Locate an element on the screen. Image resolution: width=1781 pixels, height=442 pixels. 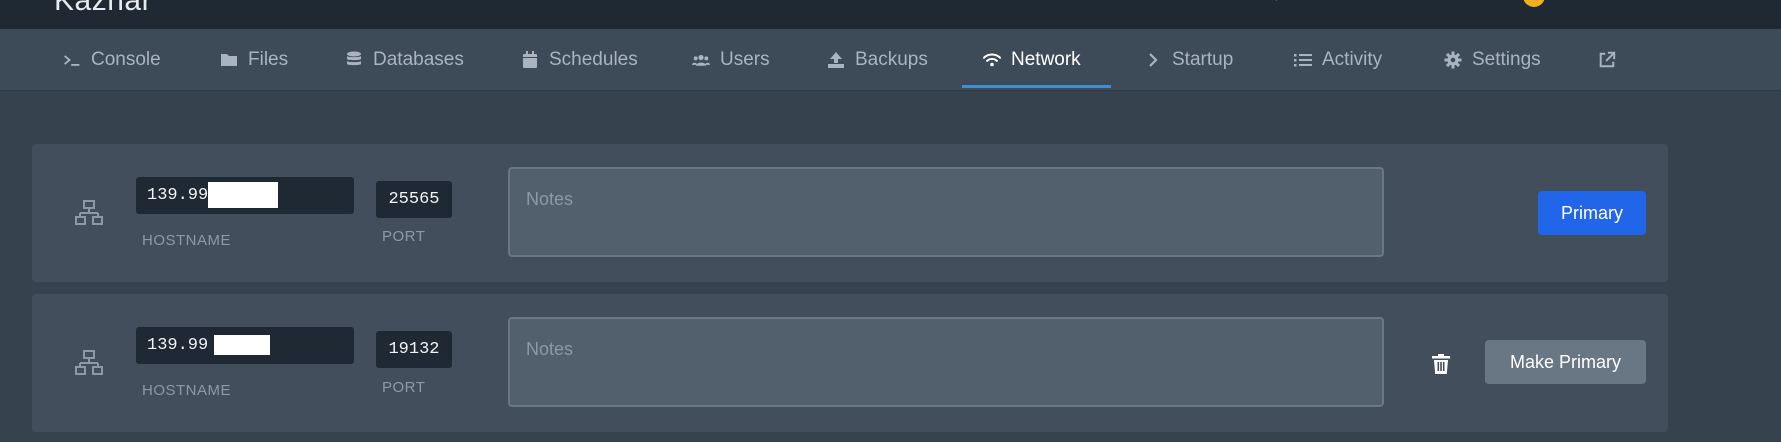
calendar-icon is located at coordinates (530, 59).